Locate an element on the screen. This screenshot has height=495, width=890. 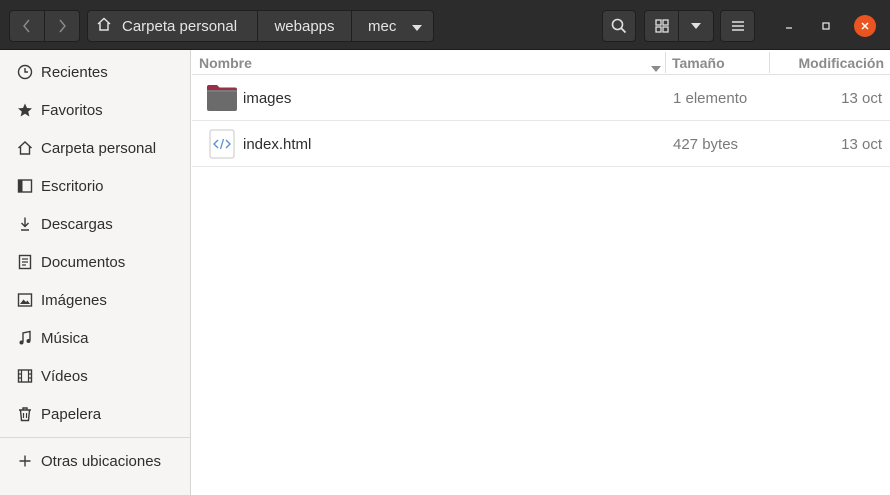
sidebar-item-label: Música is located at coordinates (65, 338).